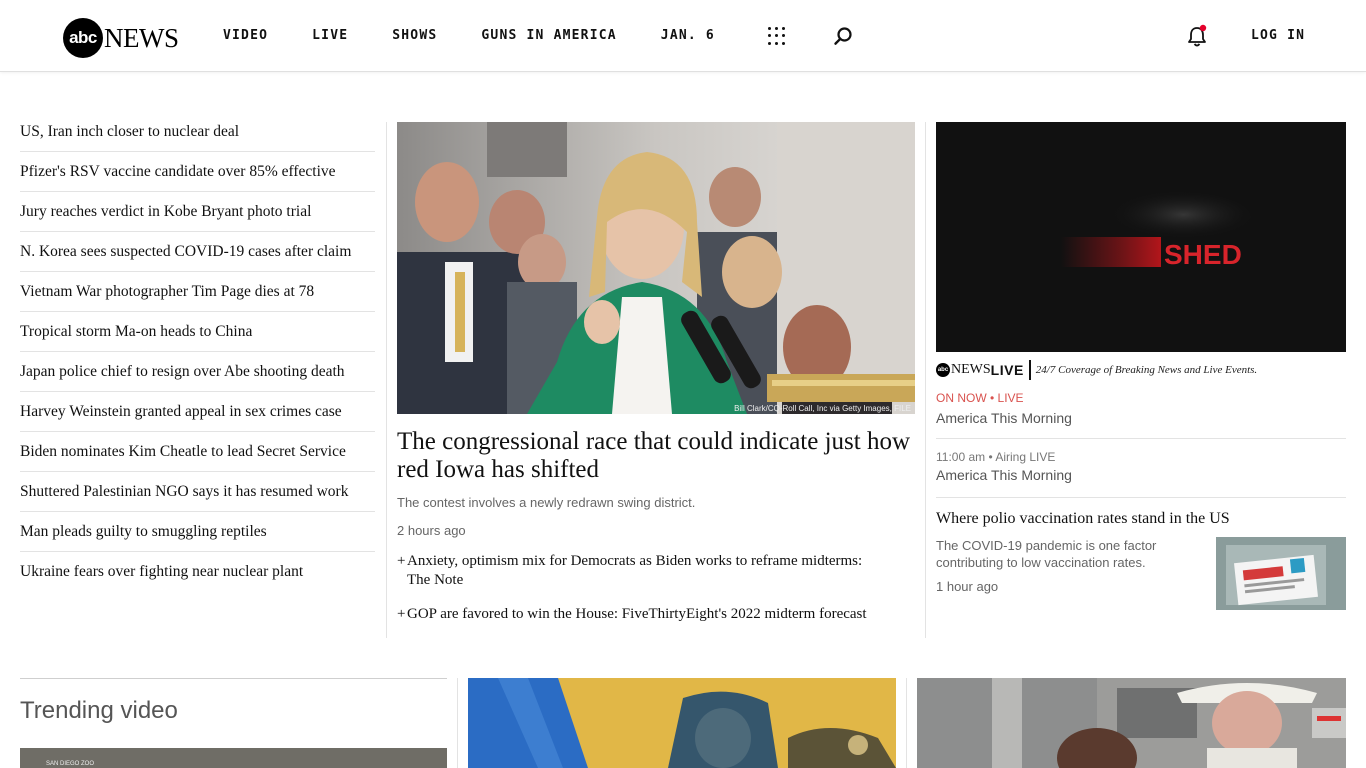 This screenshot has height=768, width=1366. Describe the element at coordinates (980, 398) in the screenshot. I see `on-now-label: ON NOW • LIVE` at that location.